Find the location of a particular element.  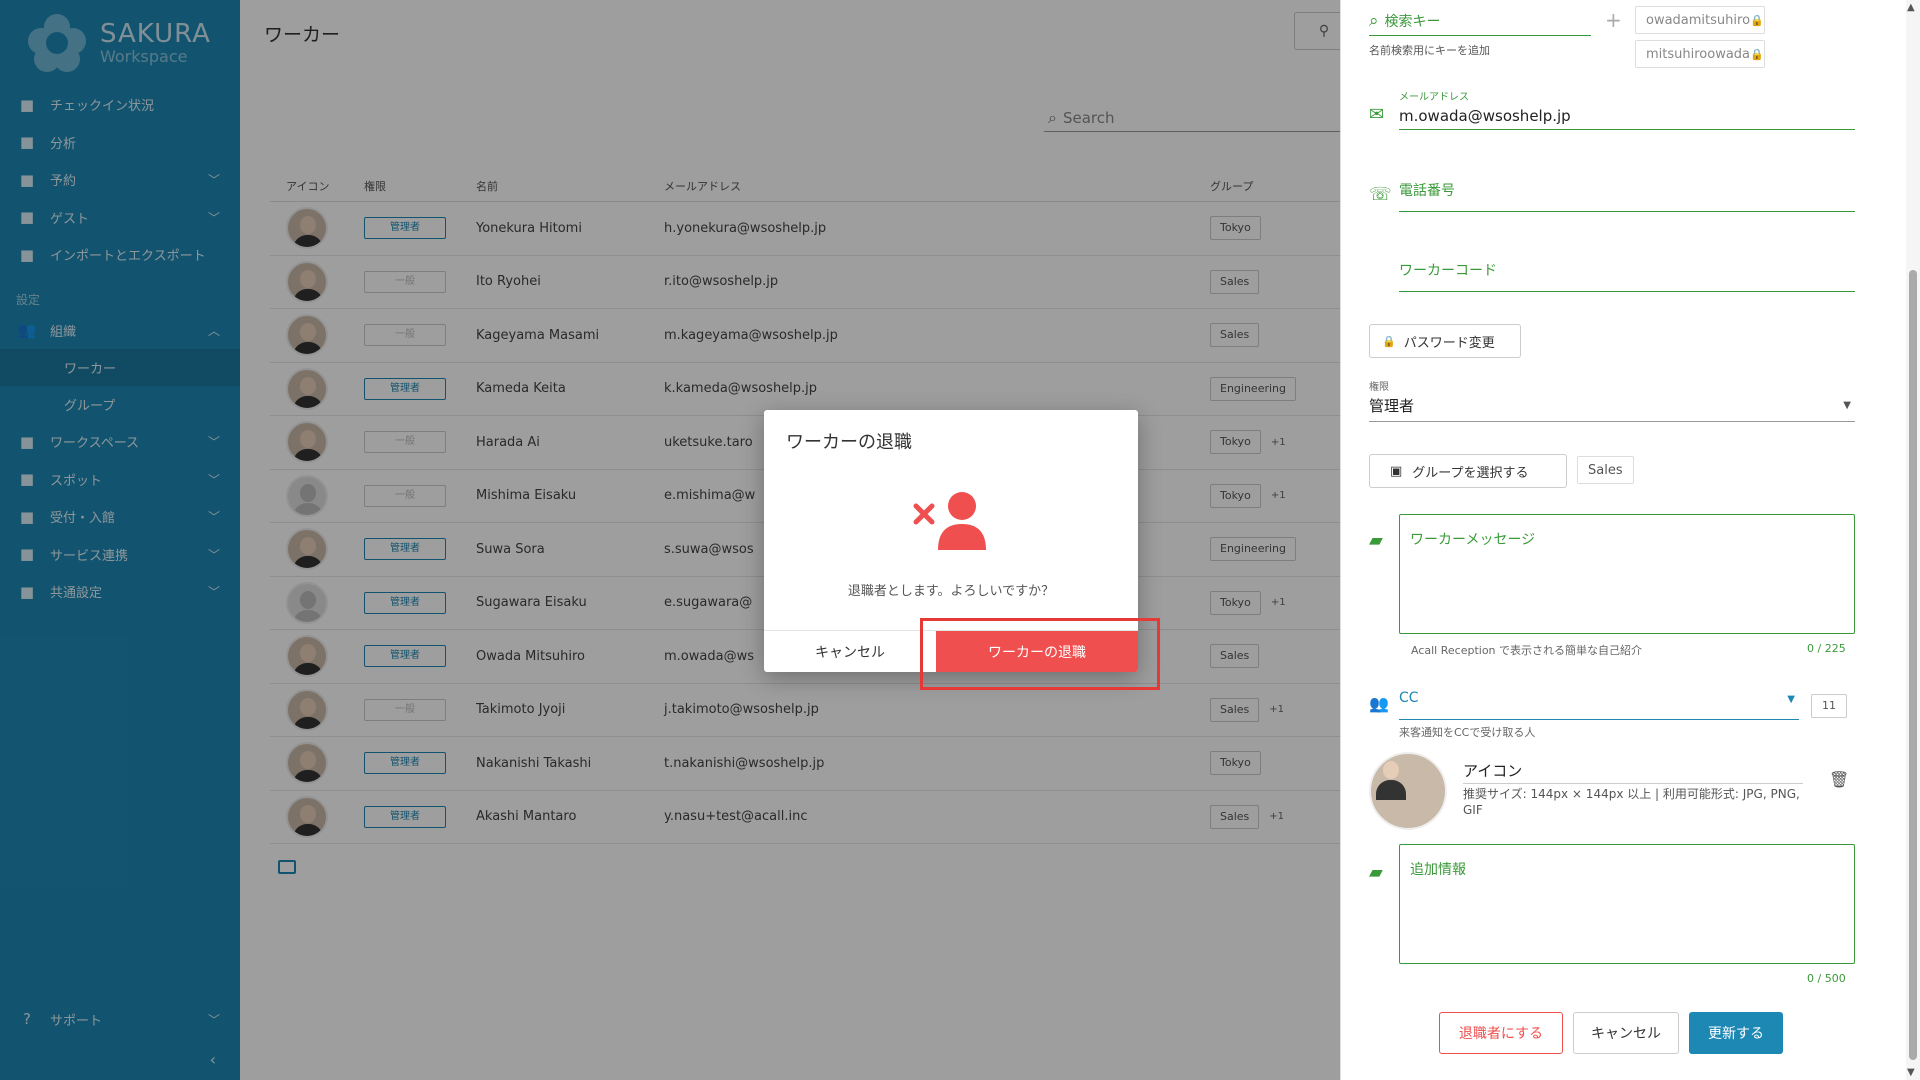

scroll-up-icon: ▲ is located at coordinates (1911, 7).